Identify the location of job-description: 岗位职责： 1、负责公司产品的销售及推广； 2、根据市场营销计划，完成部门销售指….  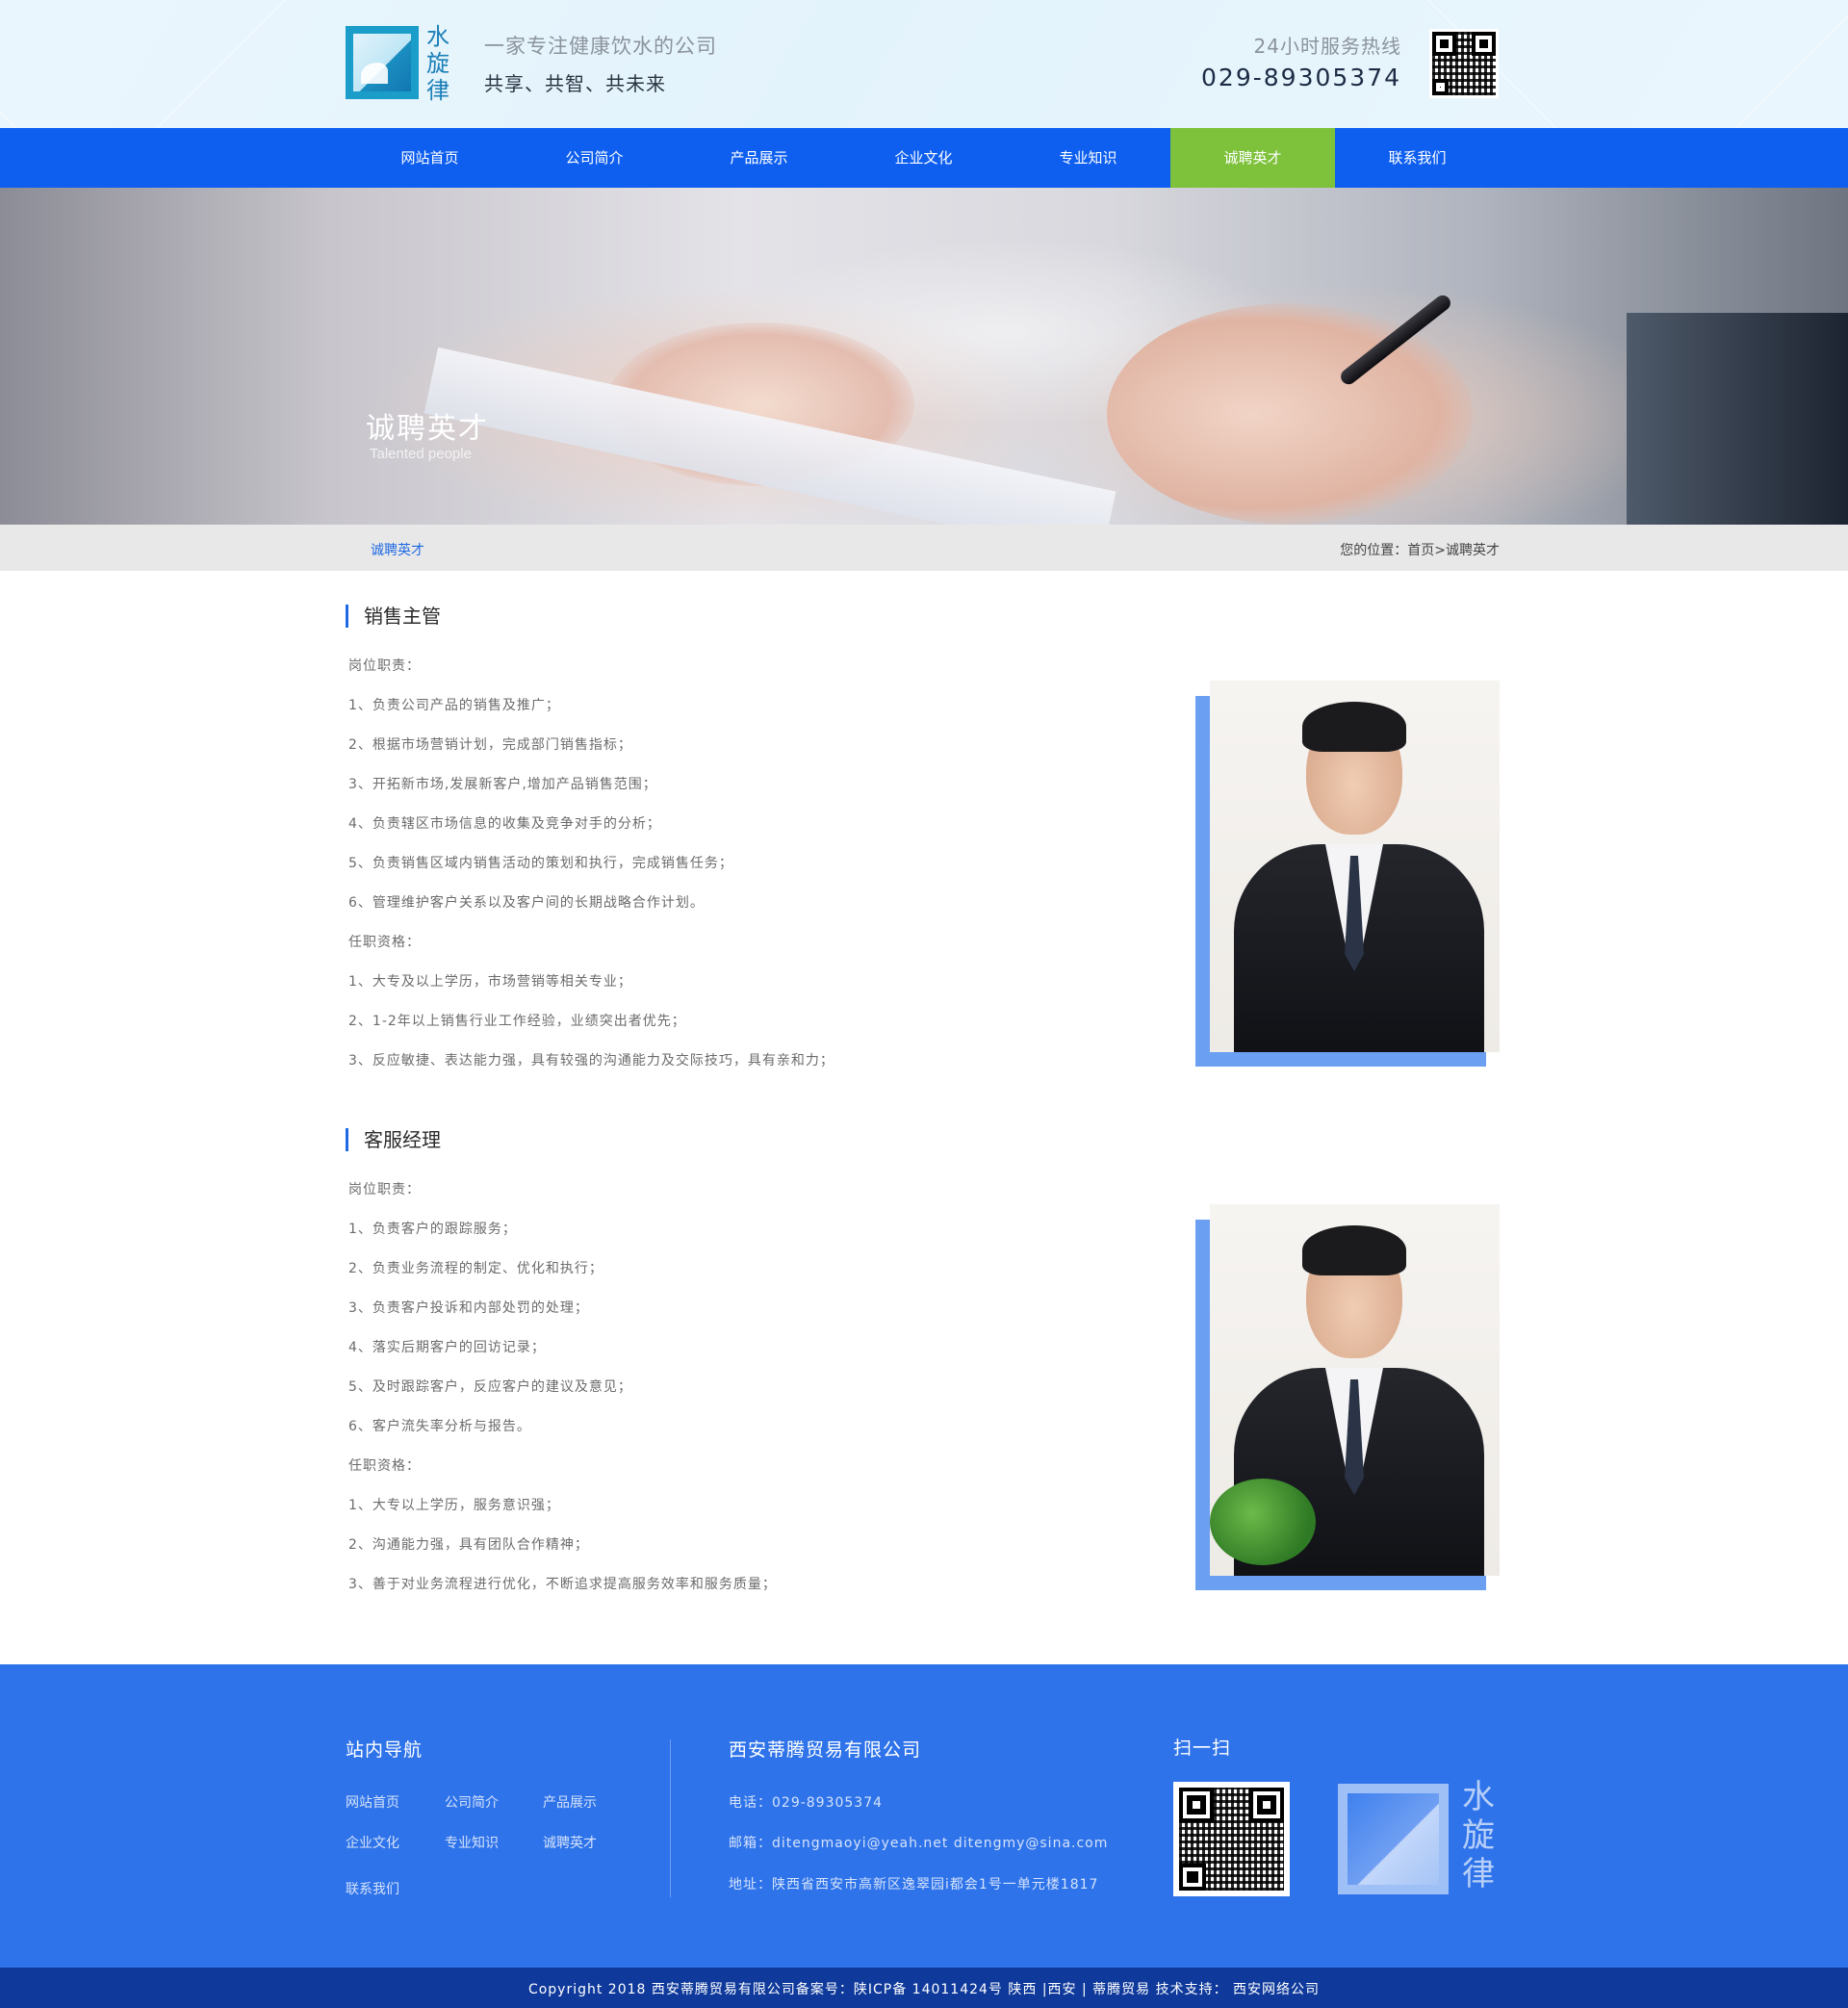
(591, 874).